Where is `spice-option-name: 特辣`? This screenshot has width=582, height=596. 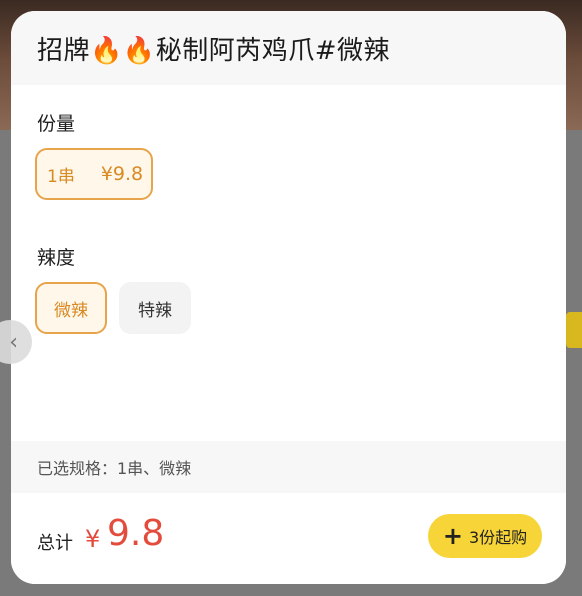
spice-option-name: 特辣 is located at coordinates (155, 310).